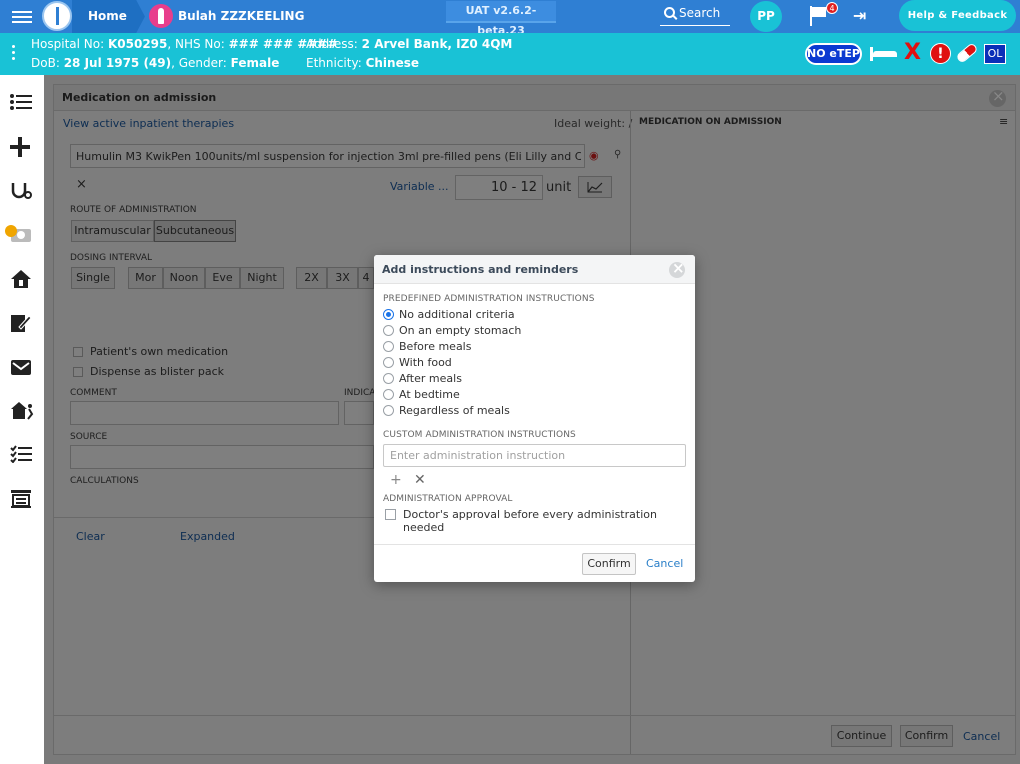 The height and width of the screenshot is (764, 1020). What do you see at coordinates (222, 457) in the screenshot?
I see `source-input` at bounding box center [222, 457].